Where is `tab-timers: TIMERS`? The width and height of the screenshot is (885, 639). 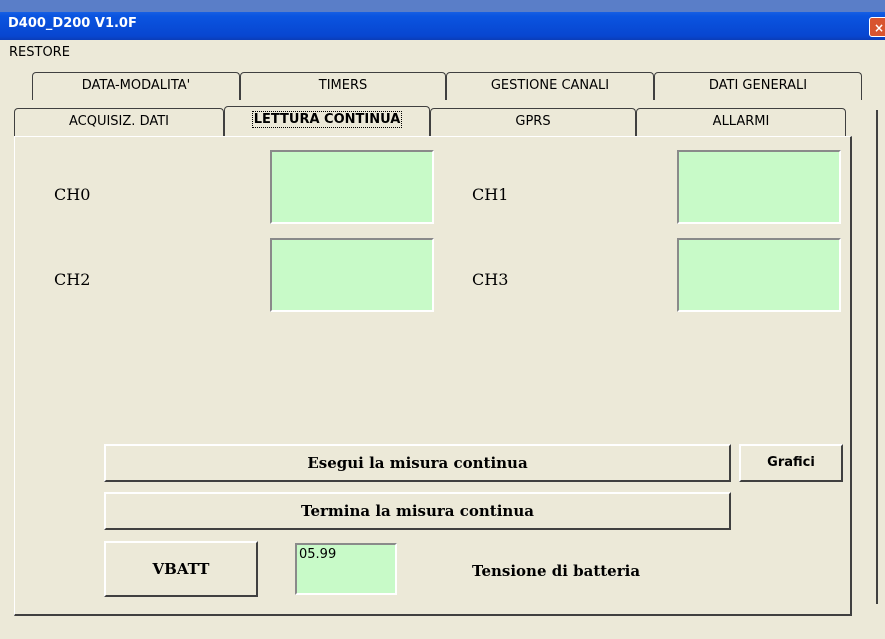
tab-timers: TIMERS is located at coordinates (343, 86).